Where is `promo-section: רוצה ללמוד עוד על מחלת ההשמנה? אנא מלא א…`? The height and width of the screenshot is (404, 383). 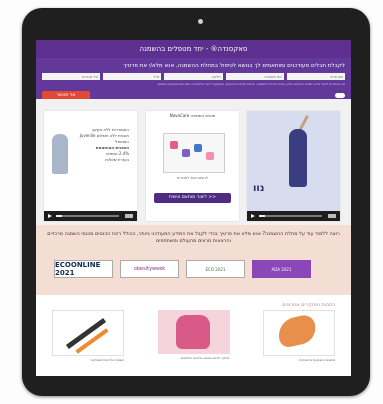 promo-section: רוצה ללמוד עוד על מחלת ההשמנה? אנא מלא א… is located at coordinates (193, 260).